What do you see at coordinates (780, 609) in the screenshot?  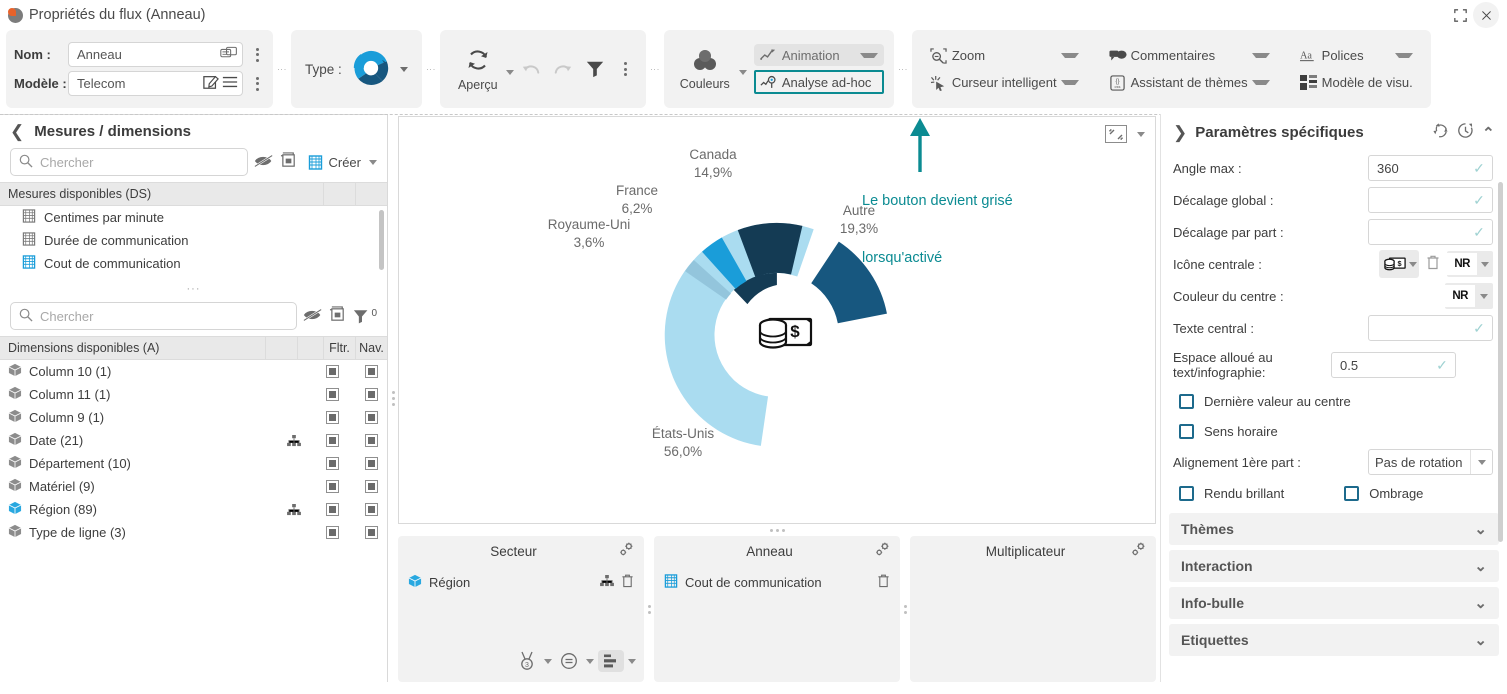 I see `shelf-anneau: Anneau Cout de communication` at bounding box center [780, 609].